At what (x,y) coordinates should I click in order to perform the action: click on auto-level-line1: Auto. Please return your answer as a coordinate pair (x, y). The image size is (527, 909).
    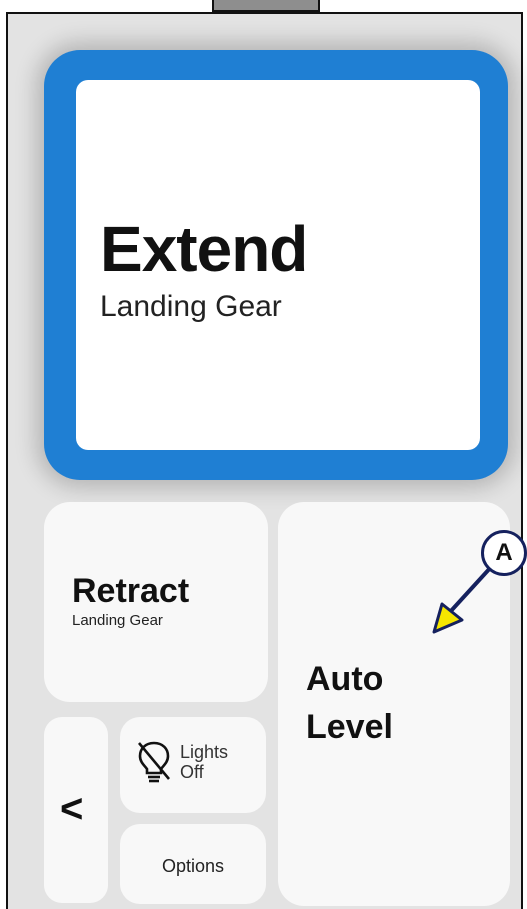
    Looking at the image, I should click on (345, 679).